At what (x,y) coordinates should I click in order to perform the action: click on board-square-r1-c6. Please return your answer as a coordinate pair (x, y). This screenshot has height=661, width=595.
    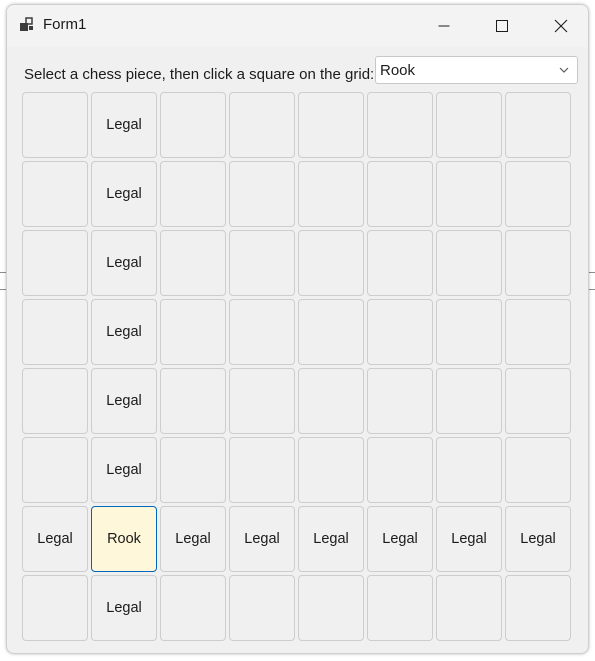
    Looking at the image, I should click on (400, 125).